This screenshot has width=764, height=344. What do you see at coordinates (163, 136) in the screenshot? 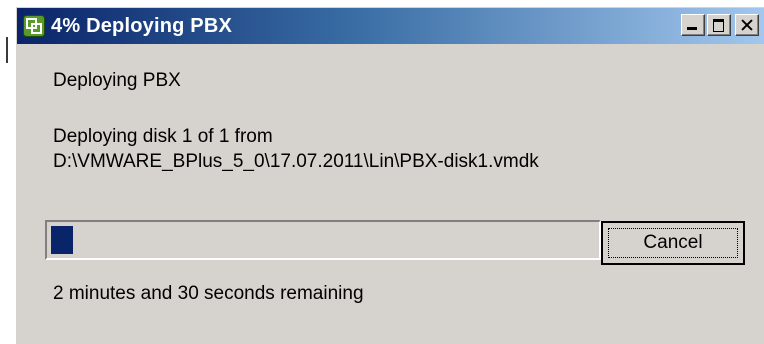
I see `operation-detail: Deploying disk 1 of 1 from` at bounding box center [163, 136].